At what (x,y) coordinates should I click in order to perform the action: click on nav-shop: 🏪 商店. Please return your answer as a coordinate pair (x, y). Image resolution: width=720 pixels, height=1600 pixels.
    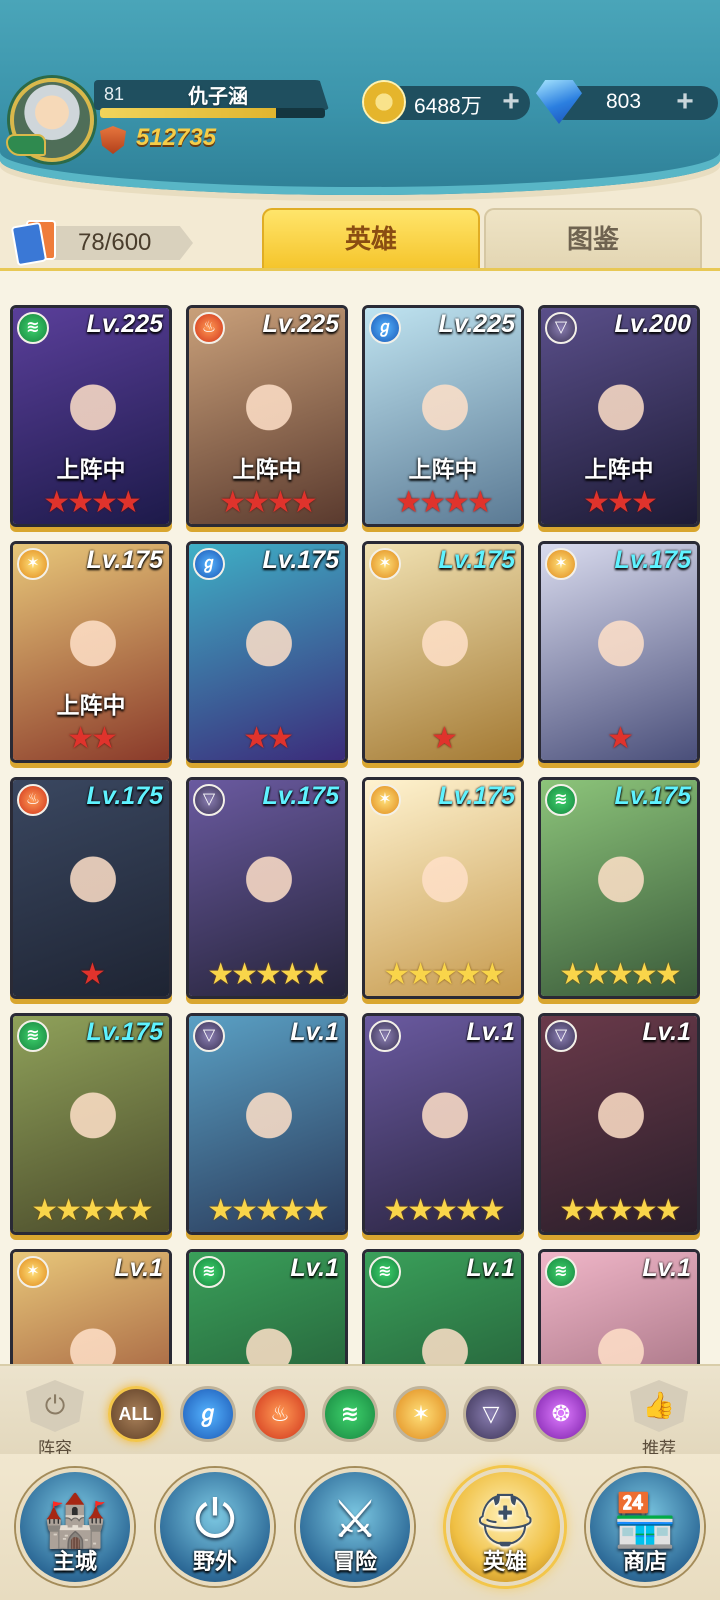
    Looking at the image, I should click on (645, 1527).